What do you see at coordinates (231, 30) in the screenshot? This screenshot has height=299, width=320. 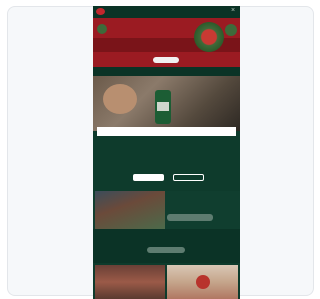 I see `hero-decoration-right` at bounding box center [231, 30].